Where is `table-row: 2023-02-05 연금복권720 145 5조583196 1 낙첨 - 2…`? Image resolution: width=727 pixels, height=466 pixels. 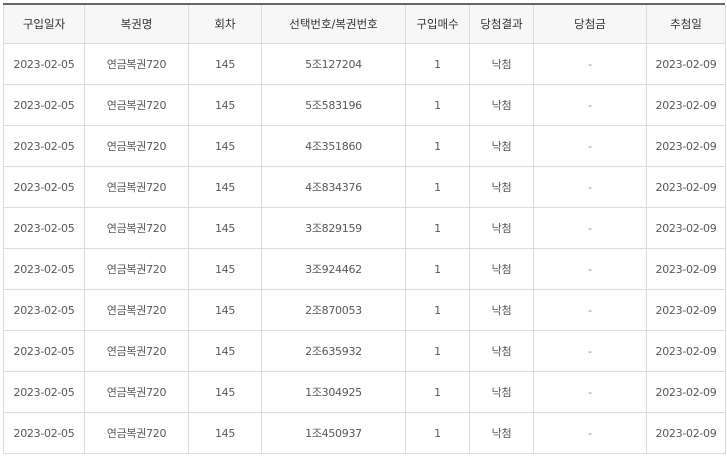
table-row: 2023-02-05 연금복권720 145 5조583196 1 낙첨 - 2… is located at coordinates (364, 105).